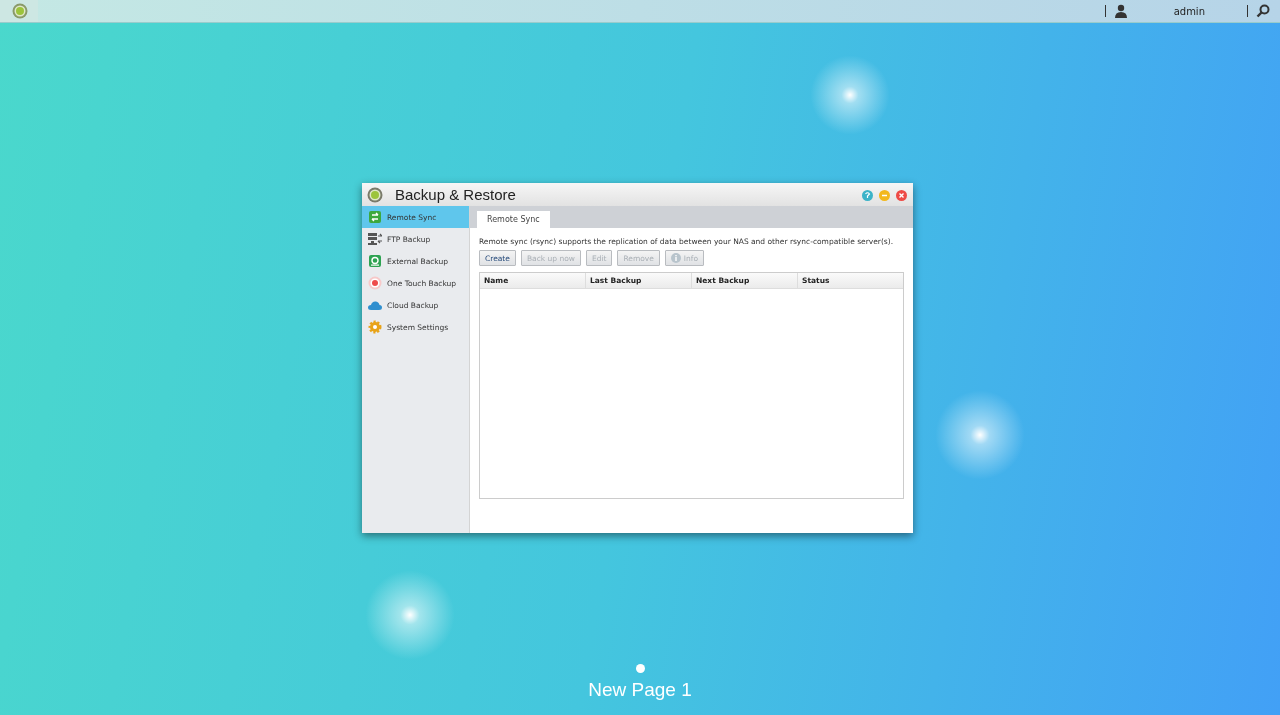  I want to click on cloud-icon, so click(375, 305).